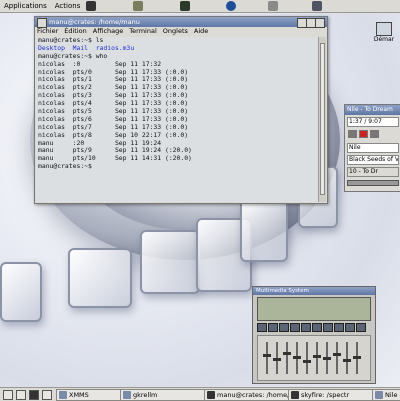  What do you see at coordinates (175, 31) in the screenshot?
I see `menu-onglets: Onglets` at bounding box center [175, 31].